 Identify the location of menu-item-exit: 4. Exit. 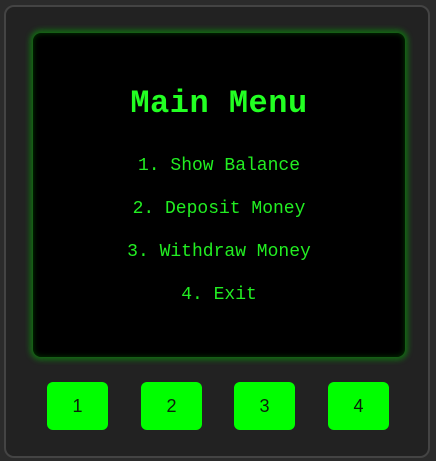
(219, 295).